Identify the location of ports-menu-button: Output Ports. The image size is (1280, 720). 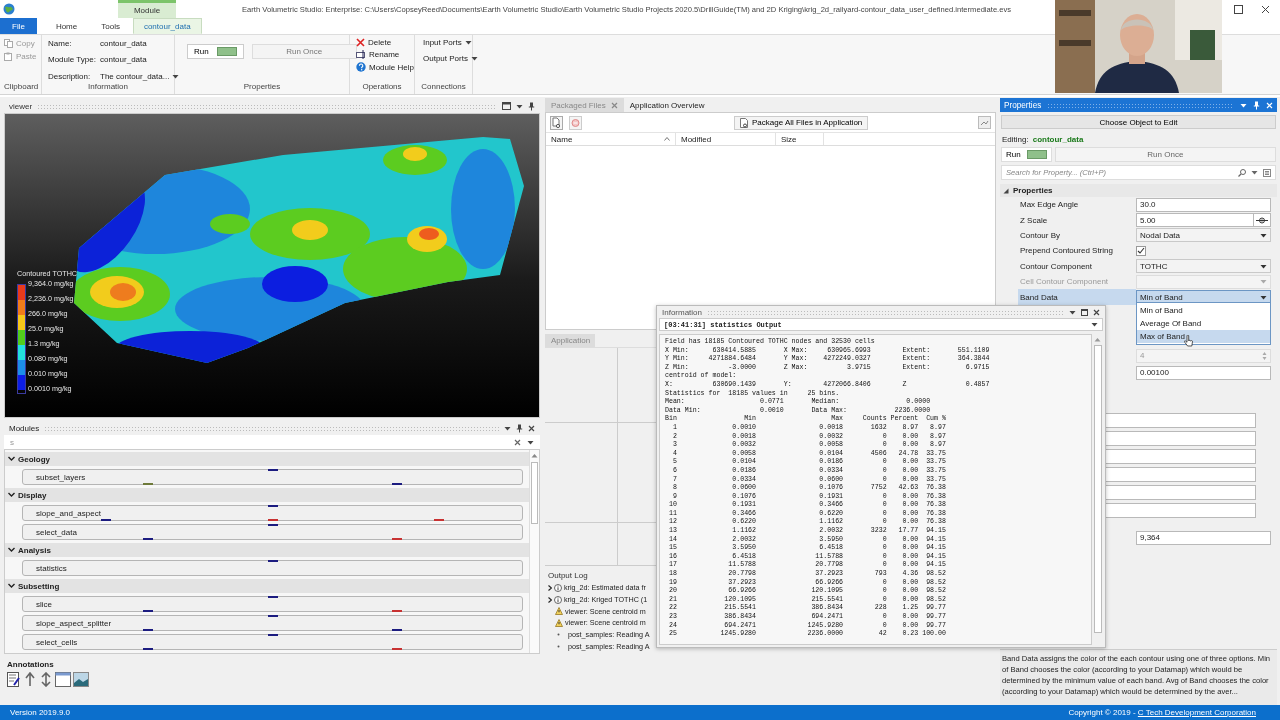
(450, 58).